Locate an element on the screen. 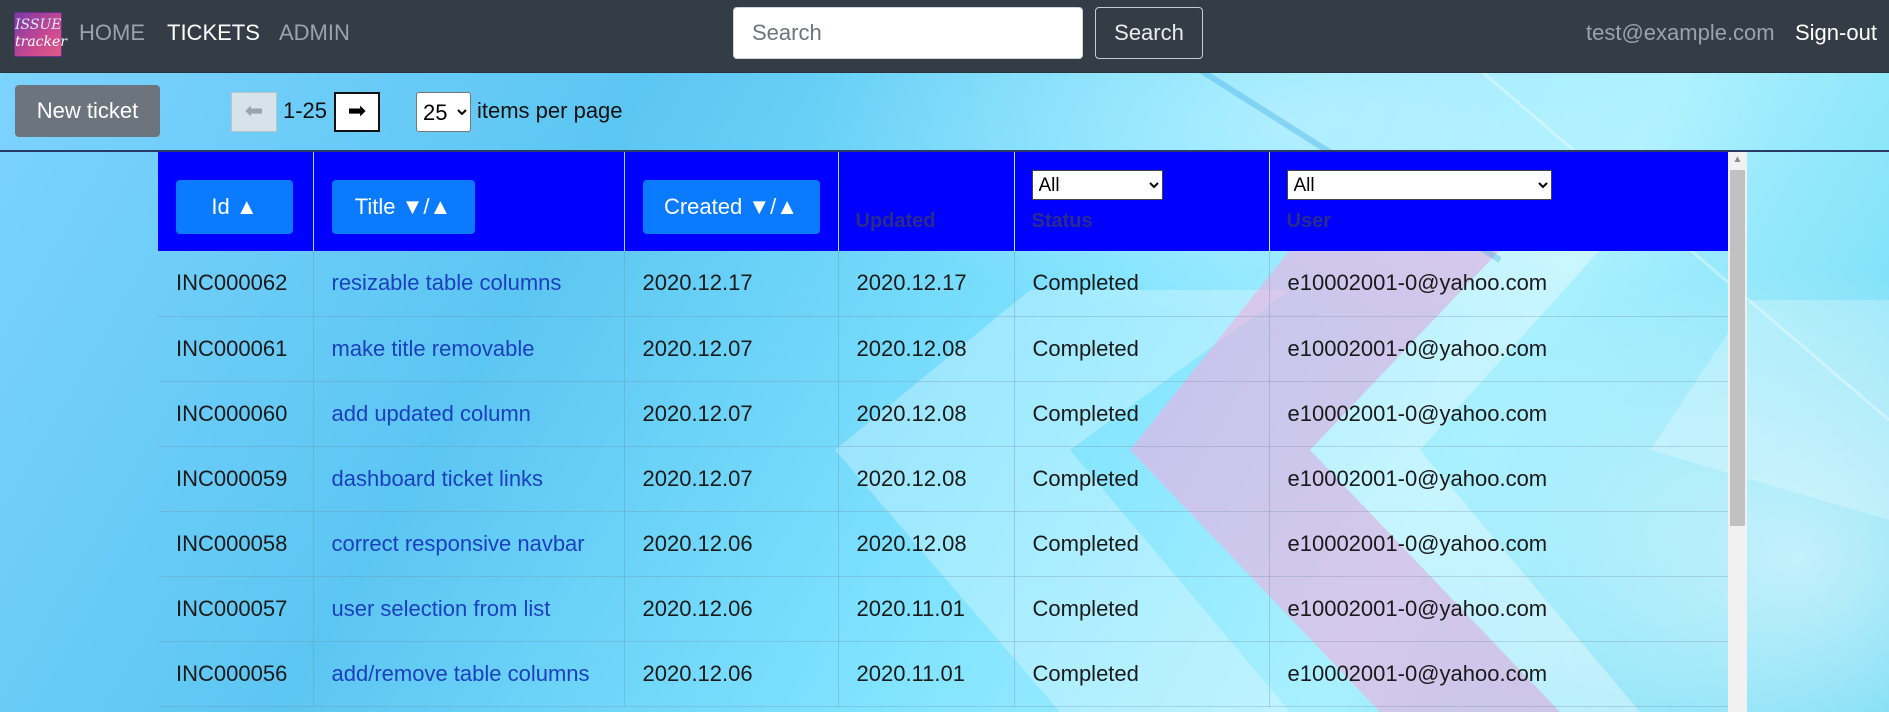 The height and width of the screenshot is (712, 1889). arrow-right-icon: ➡ is located at coordinates (357, 110).